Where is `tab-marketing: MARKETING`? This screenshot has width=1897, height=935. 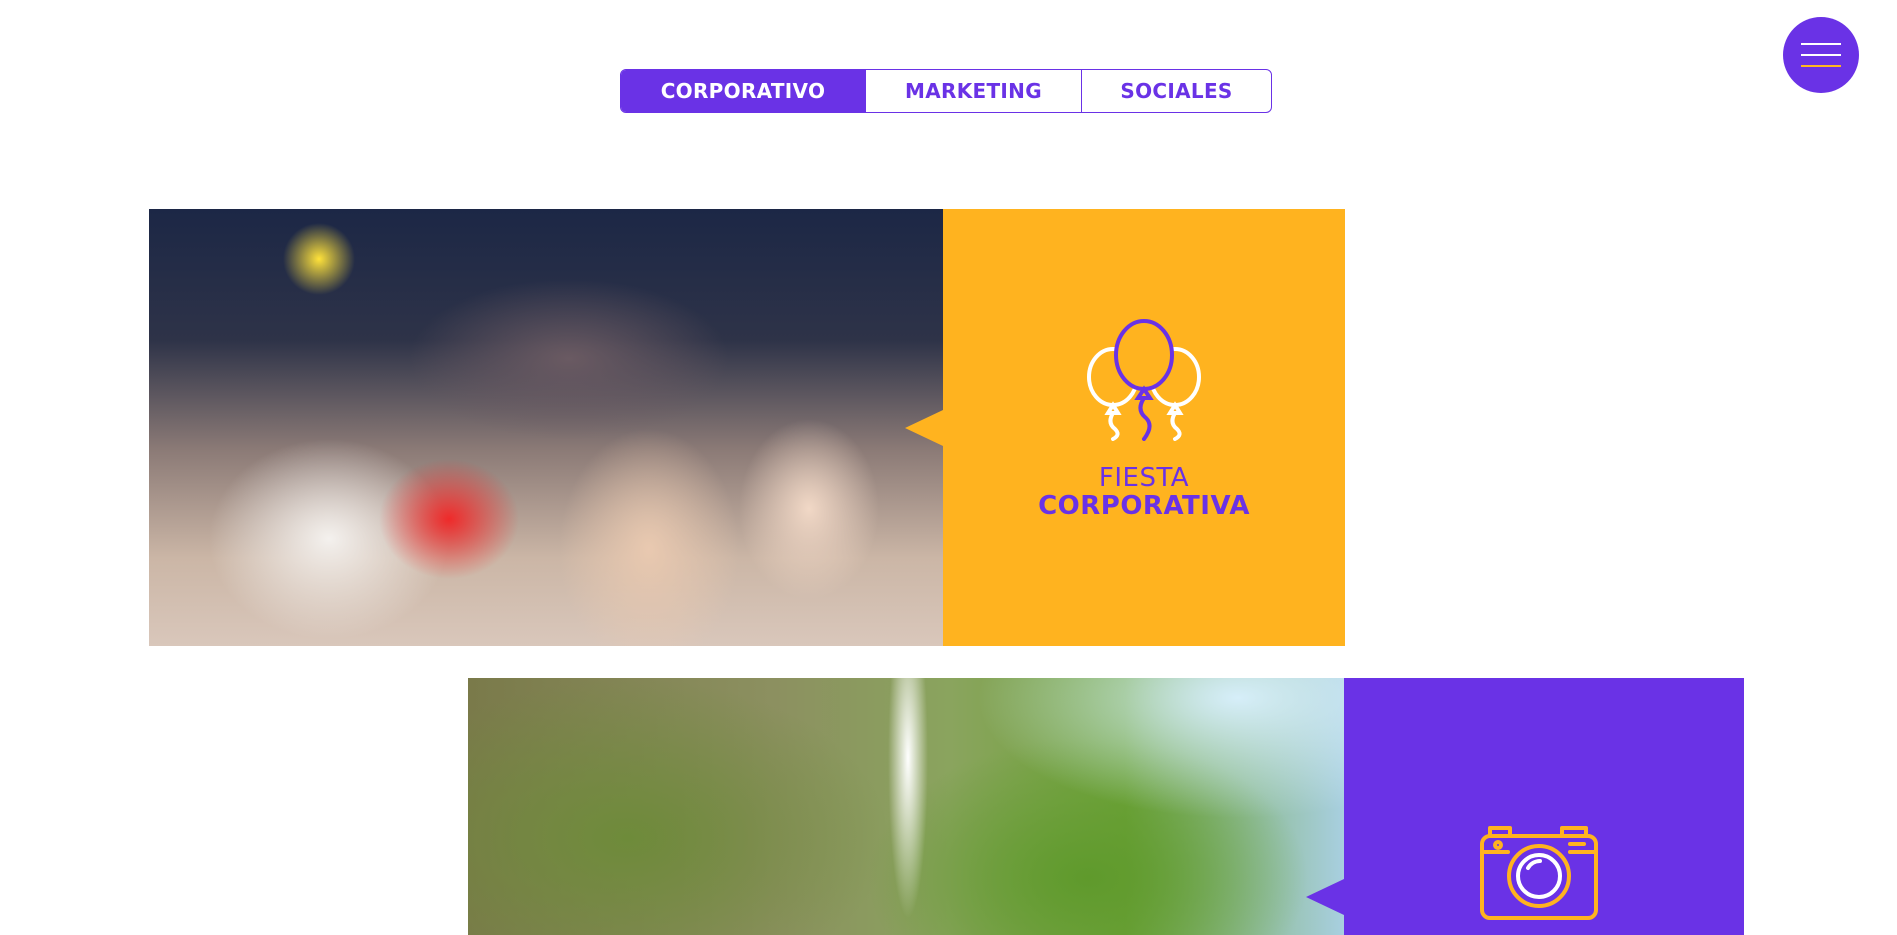
tab-marketing: MARKETING is located at coordinates (973, 91).